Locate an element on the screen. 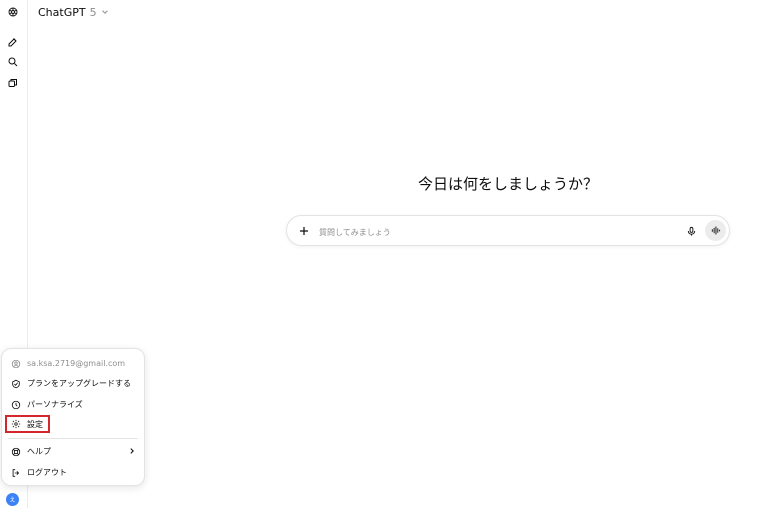 Image resolution: width=770 pixels, height=508 pixels. account-email-row: sa.ksa.2719@gmail.com is located at coordinates (72, 363).